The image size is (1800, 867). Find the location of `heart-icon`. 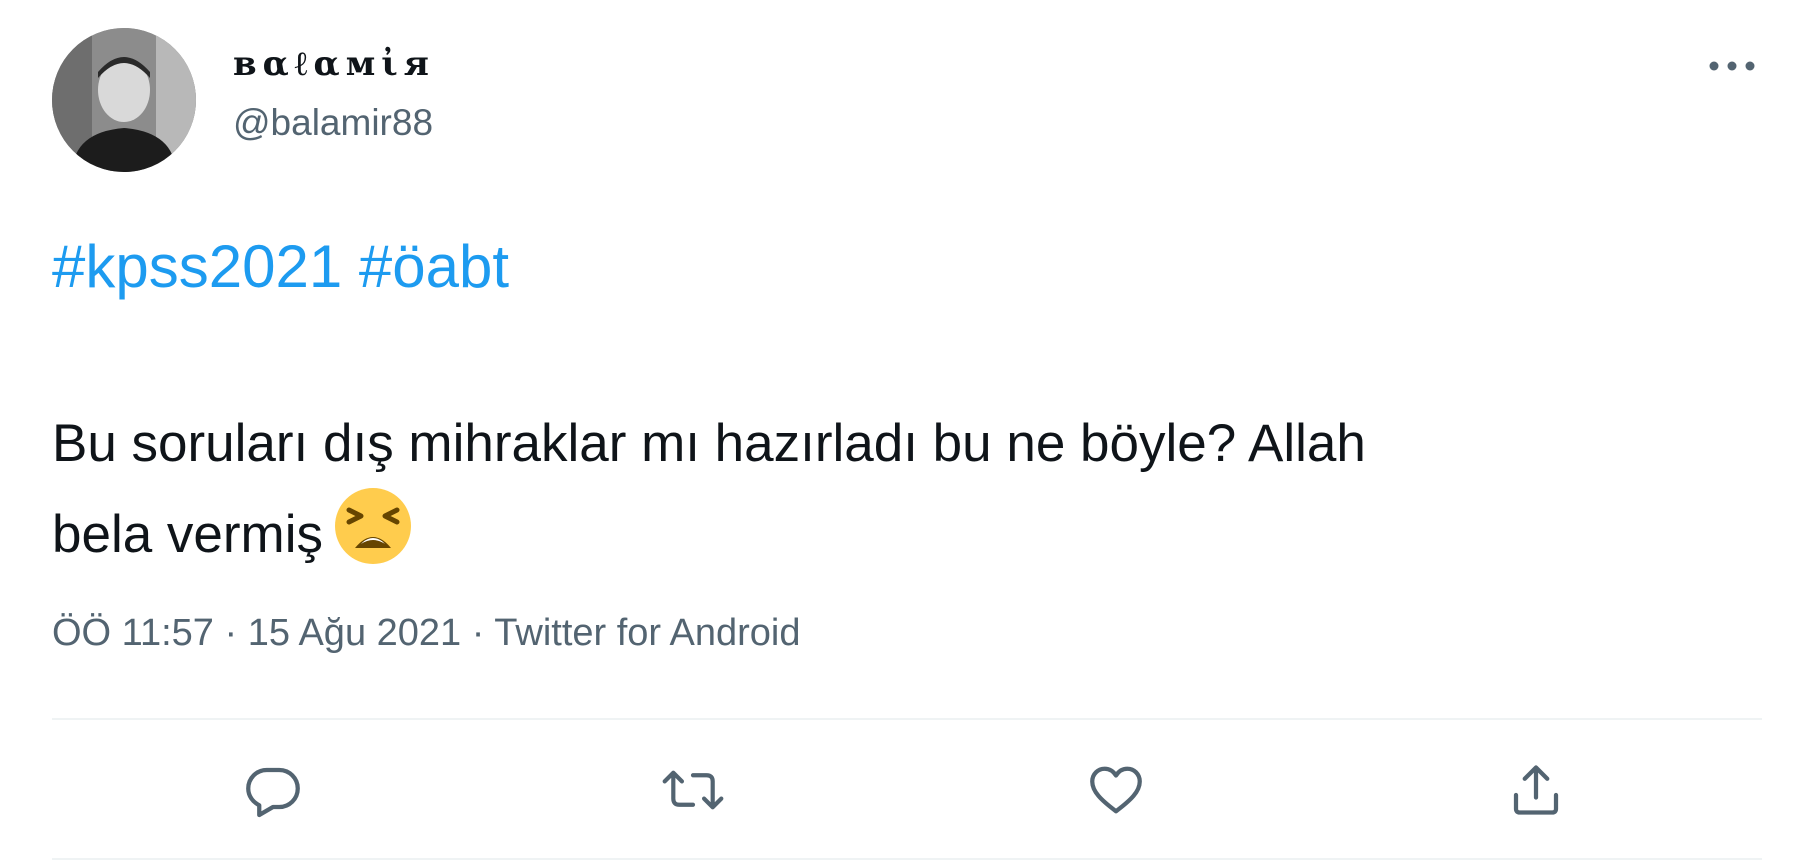

heart-icon is located at coordinates (1116, 790).